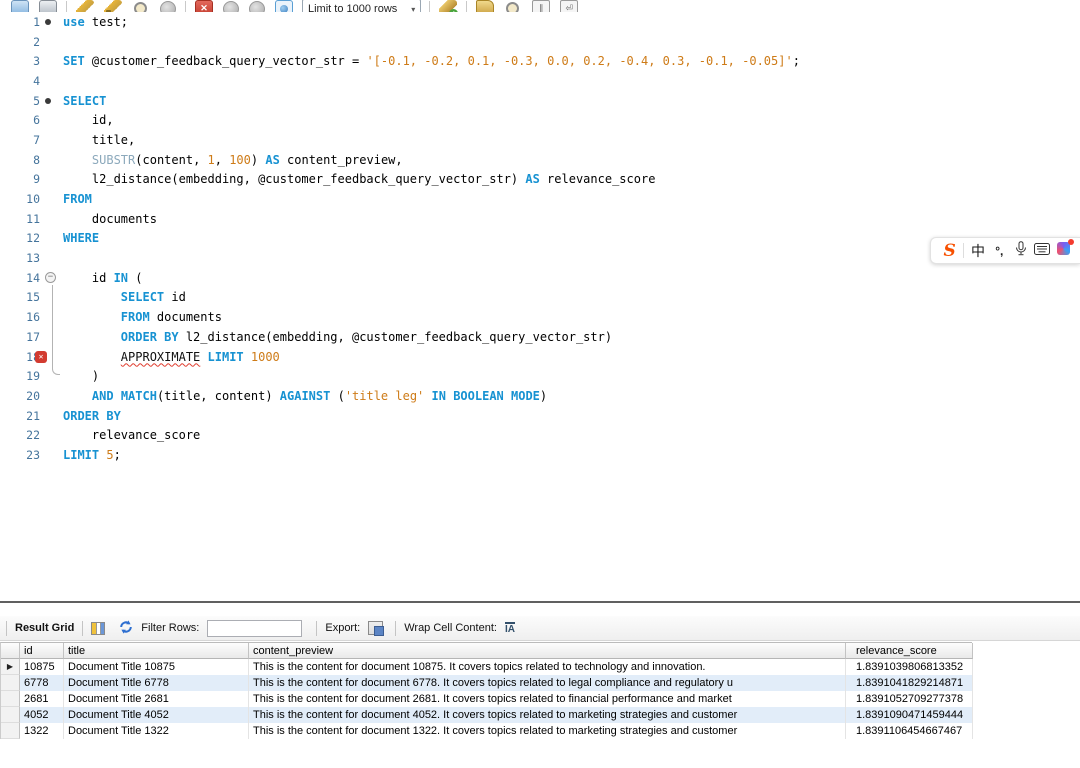  I want to click on table-cell: 1.8391041829214871, so click(909, 683).